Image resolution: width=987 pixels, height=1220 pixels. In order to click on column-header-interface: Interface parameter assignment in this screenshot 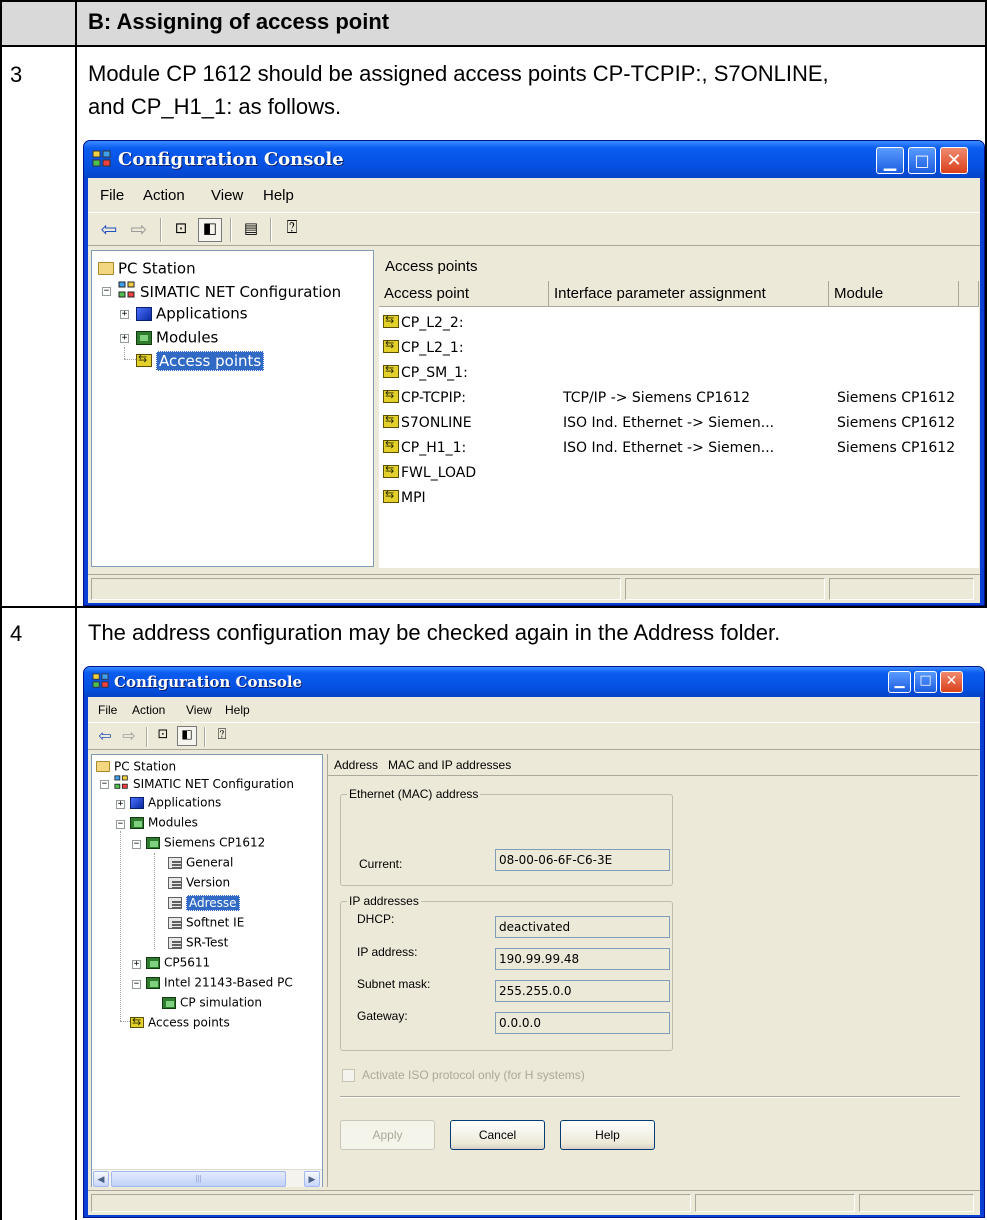, I will do `click(689, 294)`.